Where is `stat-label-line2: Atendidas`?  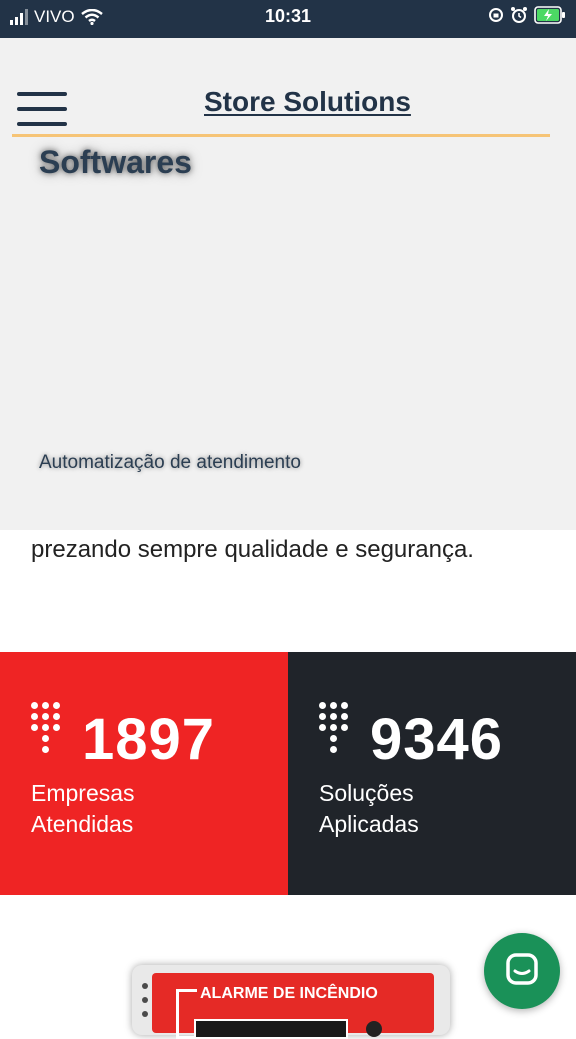 stat-label-line2: Atendidas is located at coordinates (82, 824).